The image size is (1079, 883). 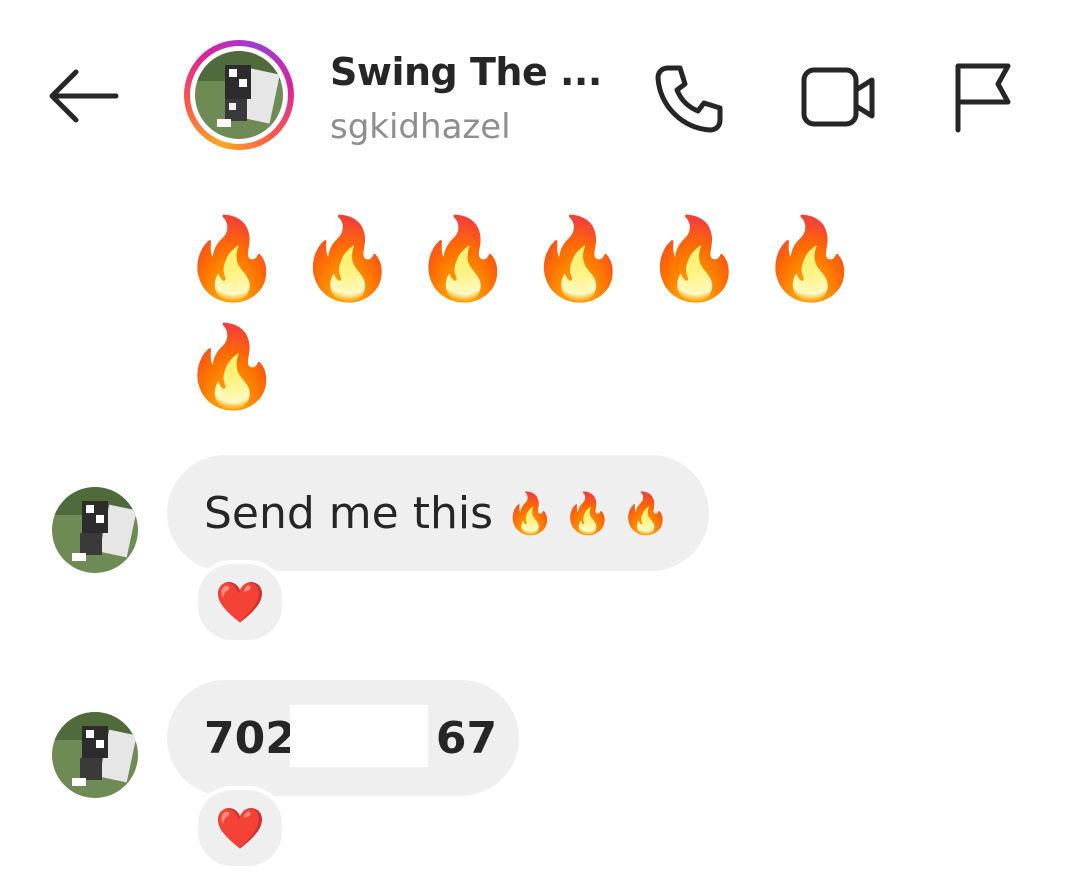 I want to click on video-camera-icon, so click(x=838, y=97).